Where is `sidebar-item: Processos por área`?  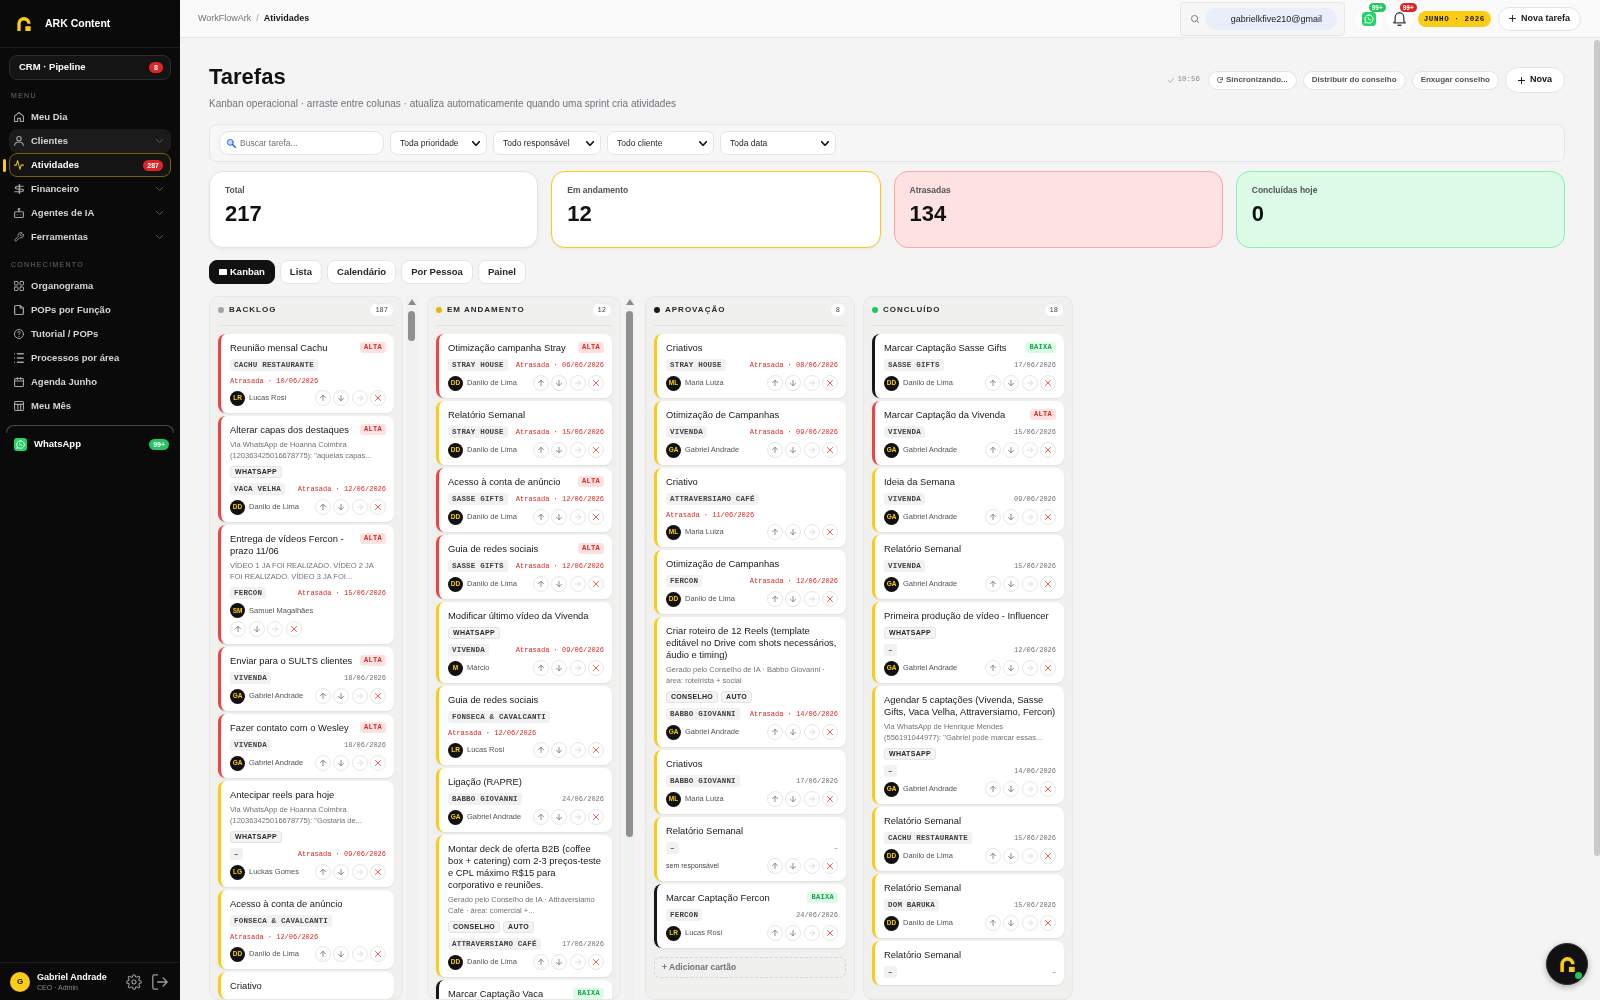
sidebar-item: Processos por área is located at coordinates (90, 358).